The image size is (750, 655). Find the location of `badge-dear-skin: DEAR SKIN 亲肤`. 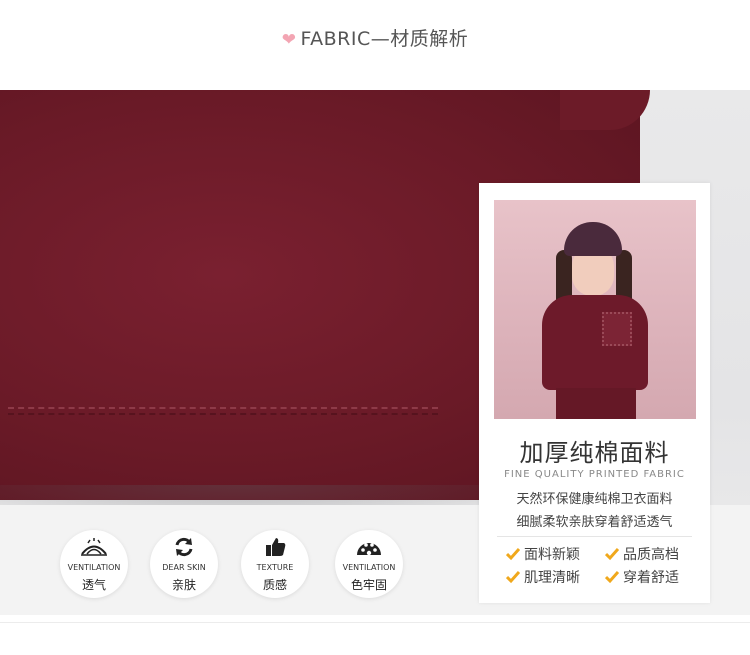

badge-dear-skin: DEAR SKIN 亲肤 is located at coordinates (184, 564).